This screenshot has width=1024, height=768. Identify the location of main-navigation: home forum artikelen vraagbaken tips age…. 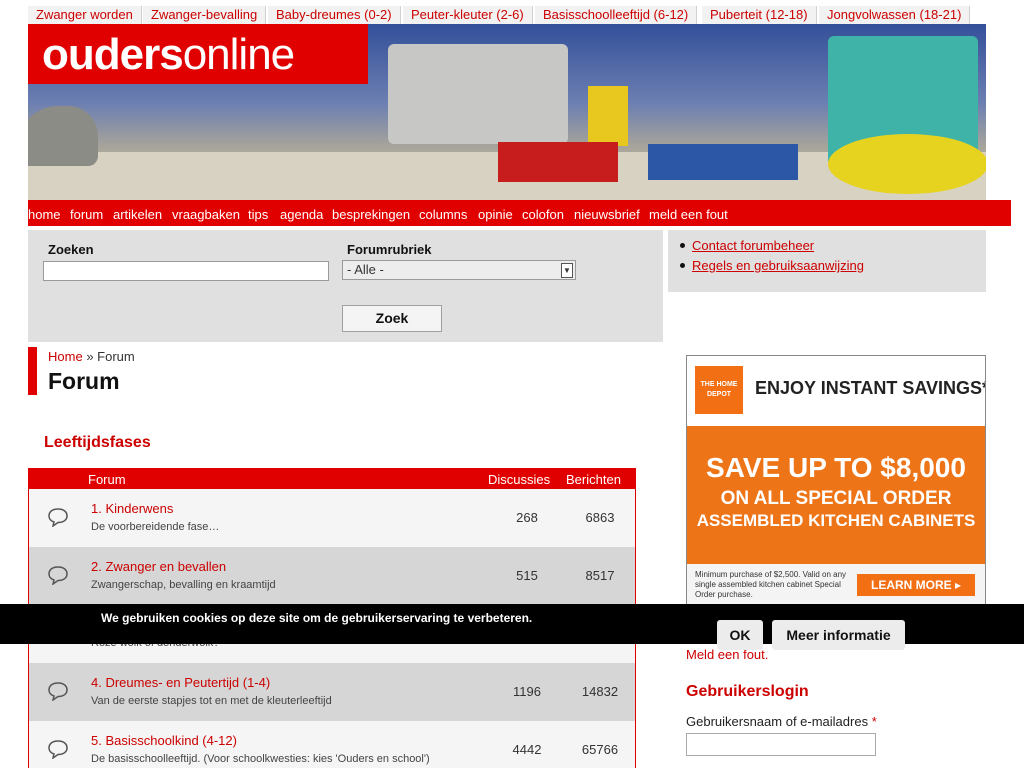
(519, 213).